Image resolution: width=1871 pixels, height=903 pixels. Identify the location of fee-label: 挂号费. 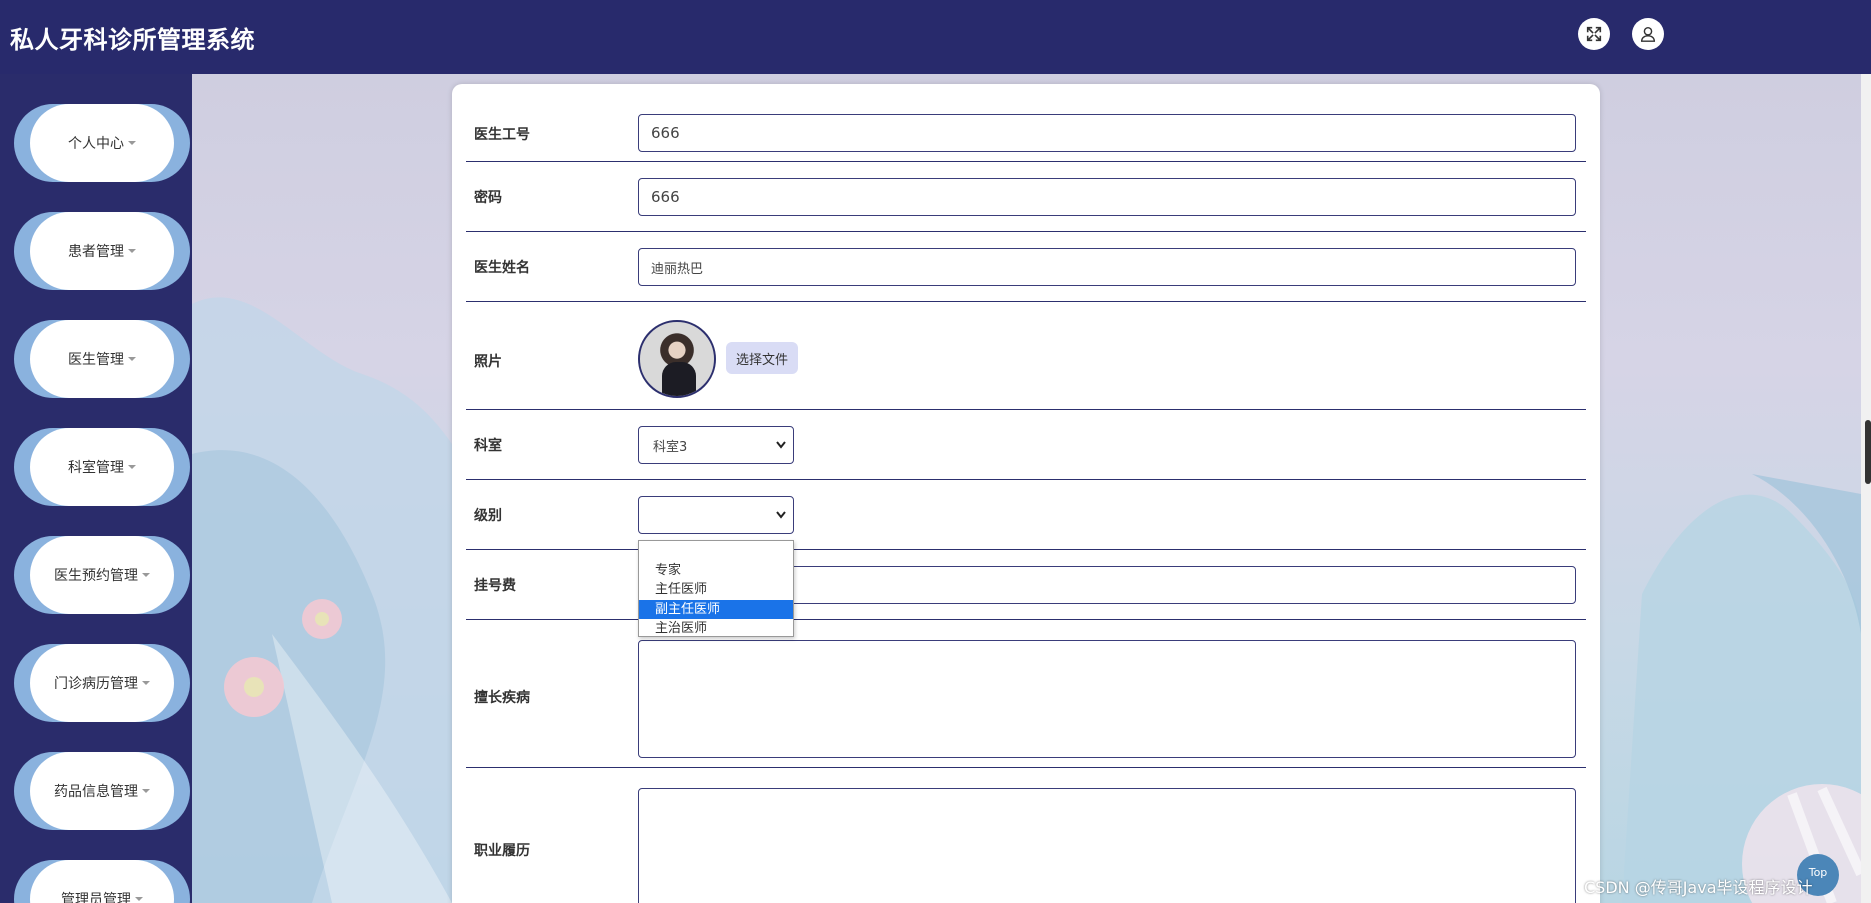
(495, 586).